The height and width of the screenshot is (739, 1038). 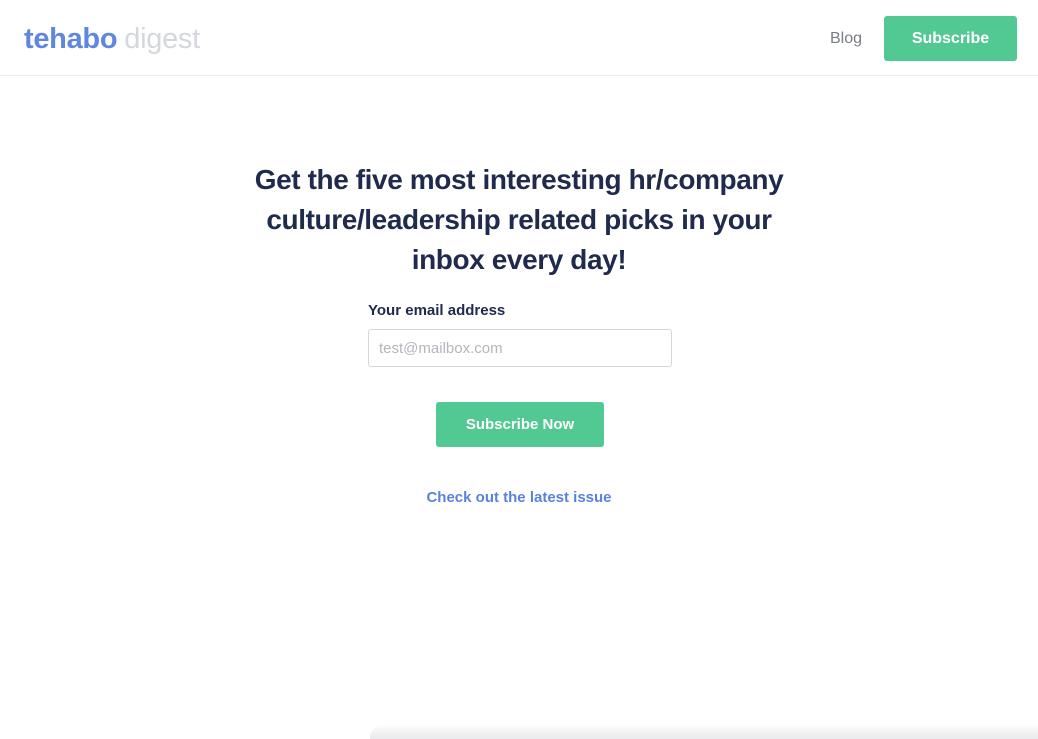 What do you see at coordinates (704, 731) in the screenshot?
I see `bottom-shadow` at bounding box center [704, 731].